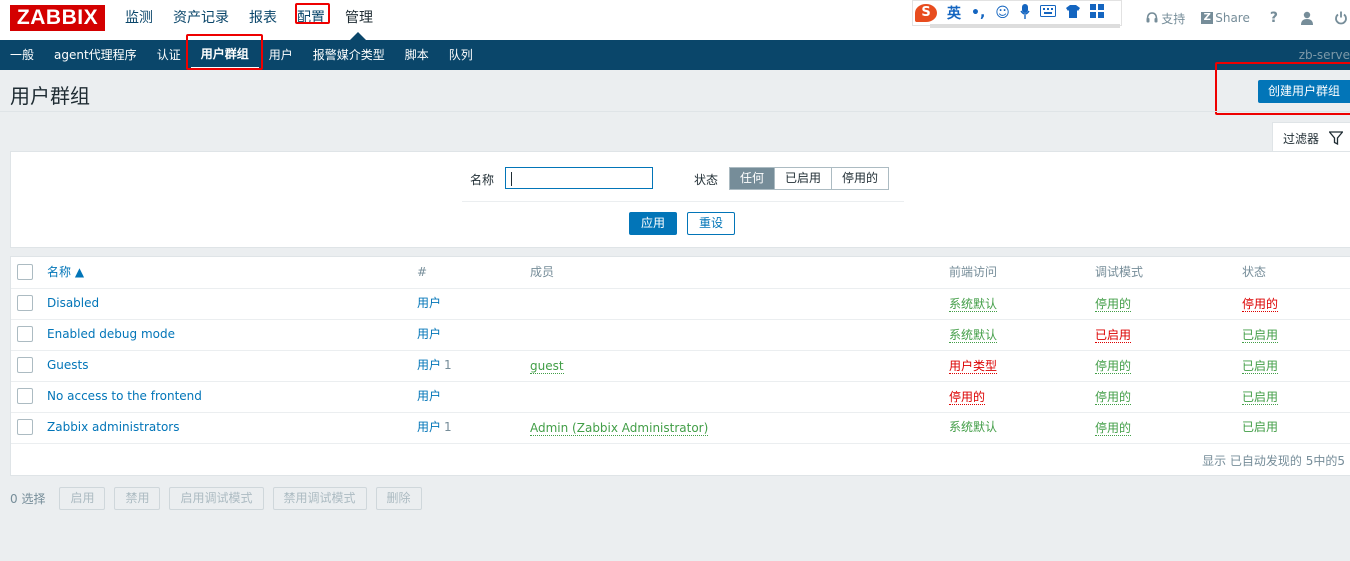 Image resolution: width=1350 pixels, height=561 pixels. What do you see at coordinates (1324, 55) in the screenshot?
I see `server-name: zb-serve` at bounding box center [1324, 55].